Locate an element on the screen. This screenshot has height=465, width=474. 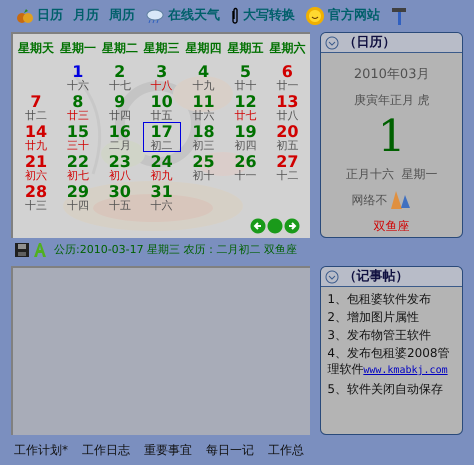
day-cell: 28 十三 is located at coordinates (36, 197).